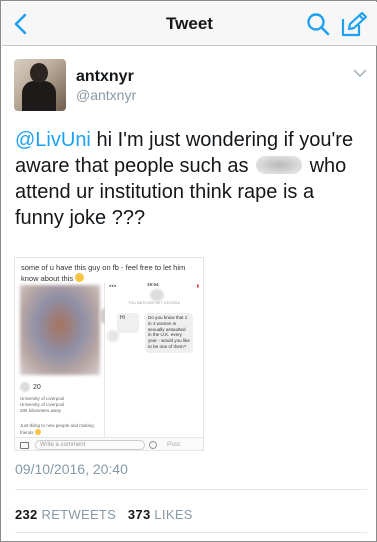 This screenshot has height=542, width=377. Describe the element at coordinates (113, 336) in the screenshot. I see `blurred-avatar` at that location.